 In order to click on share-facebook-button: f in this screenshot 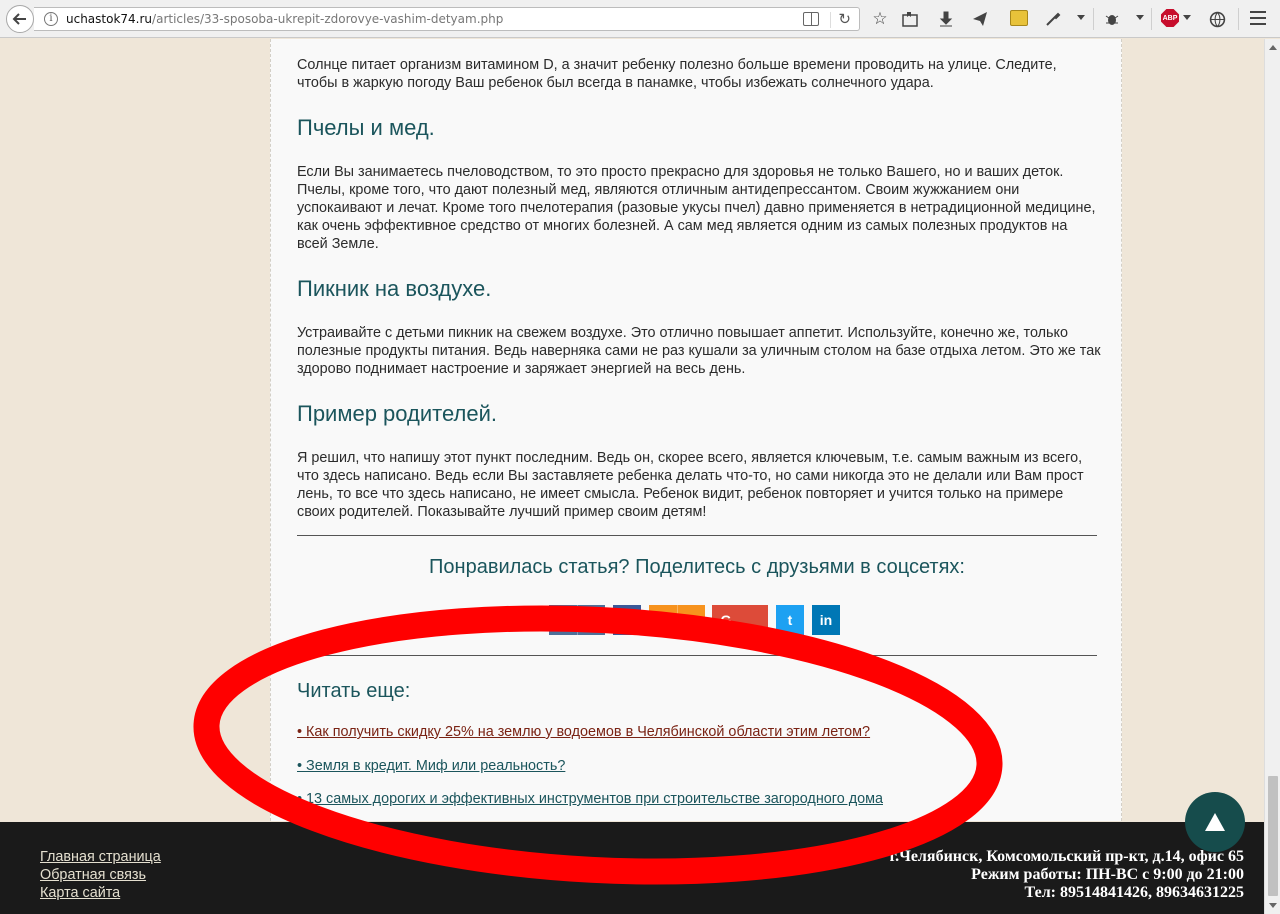, I will do `click(627, 620)`.